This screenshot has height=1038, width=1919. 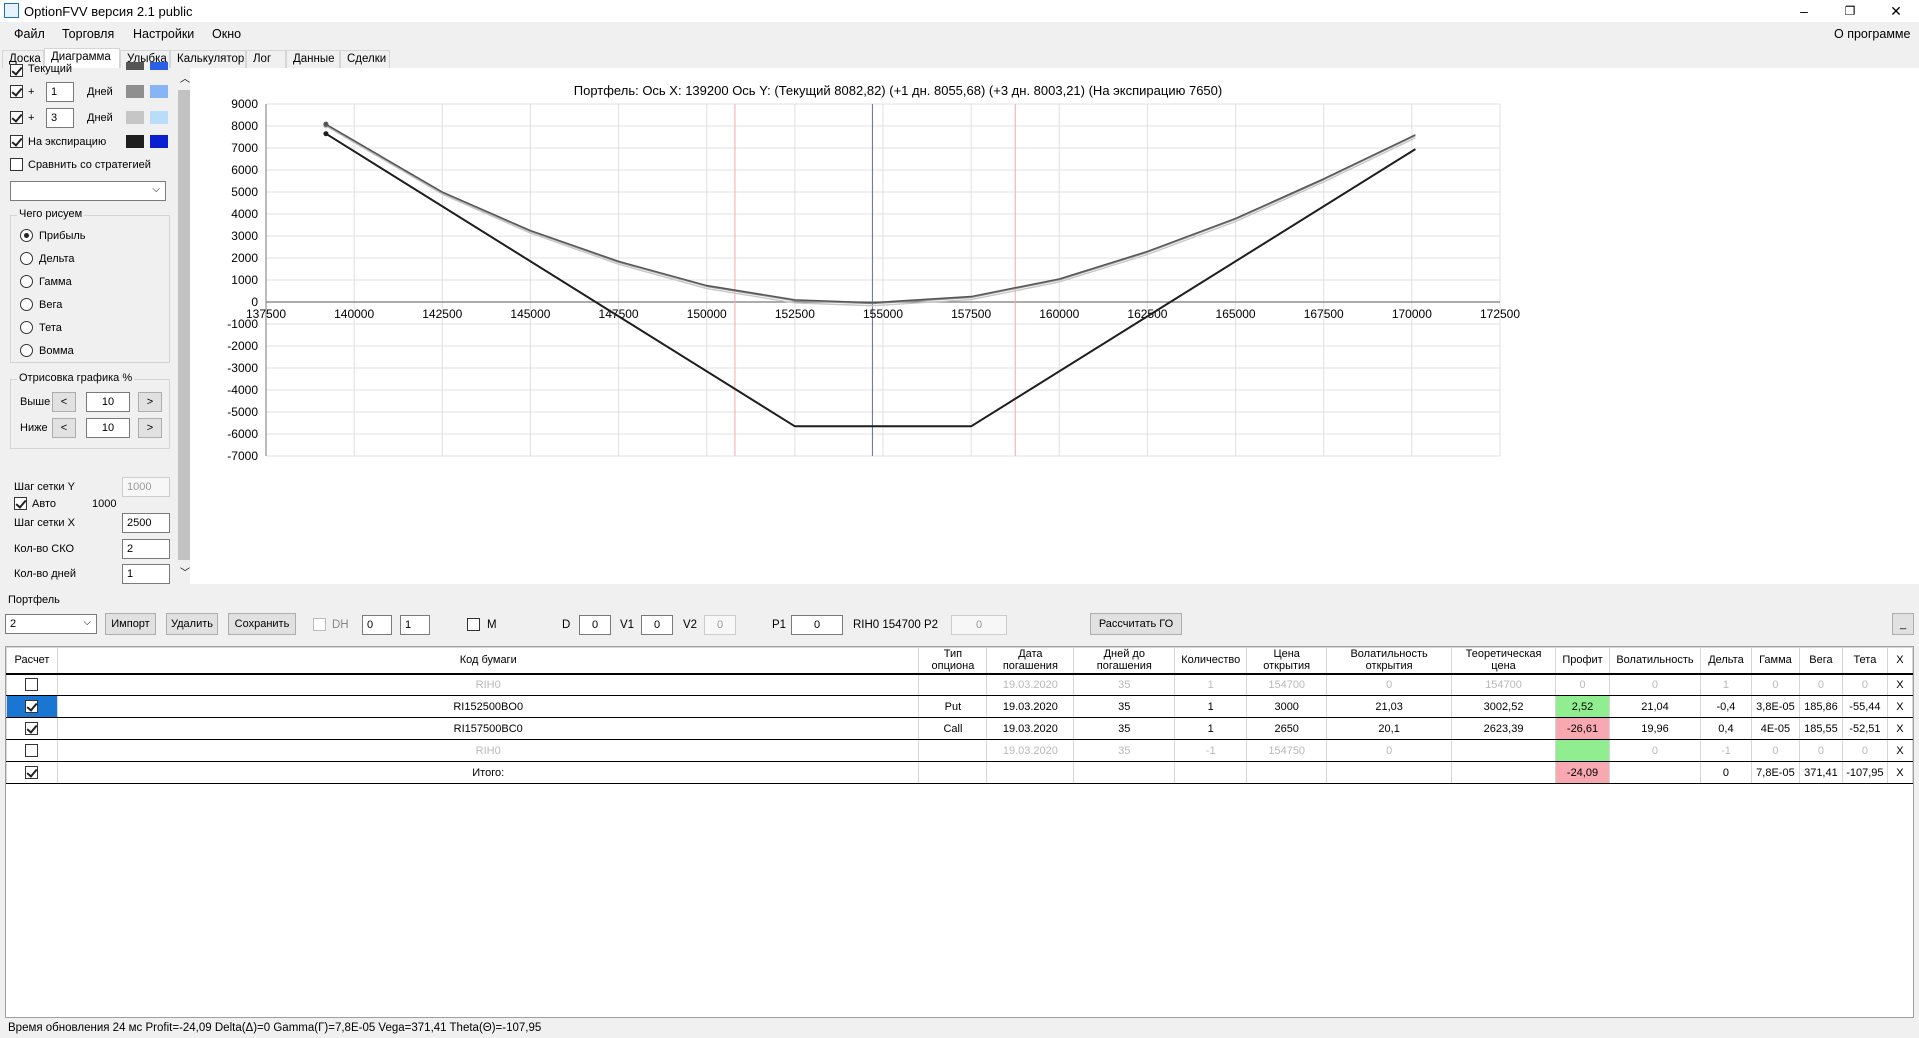 I want to click on grid-y-input: 1000, so click(x=146, y=487).